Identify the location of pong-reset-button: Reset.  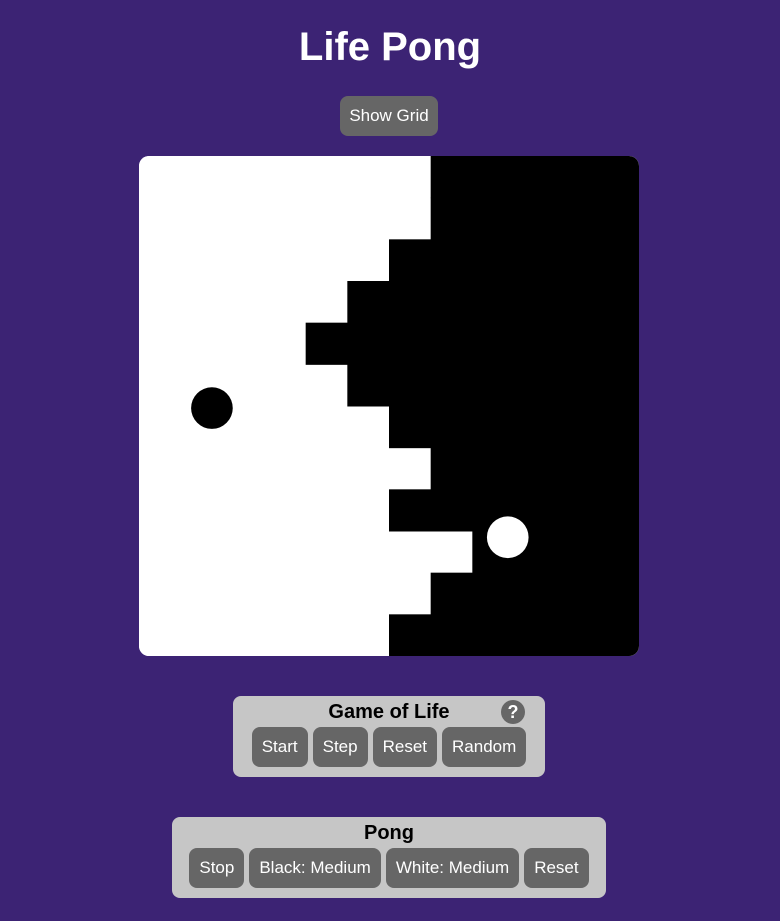
(556, 868).